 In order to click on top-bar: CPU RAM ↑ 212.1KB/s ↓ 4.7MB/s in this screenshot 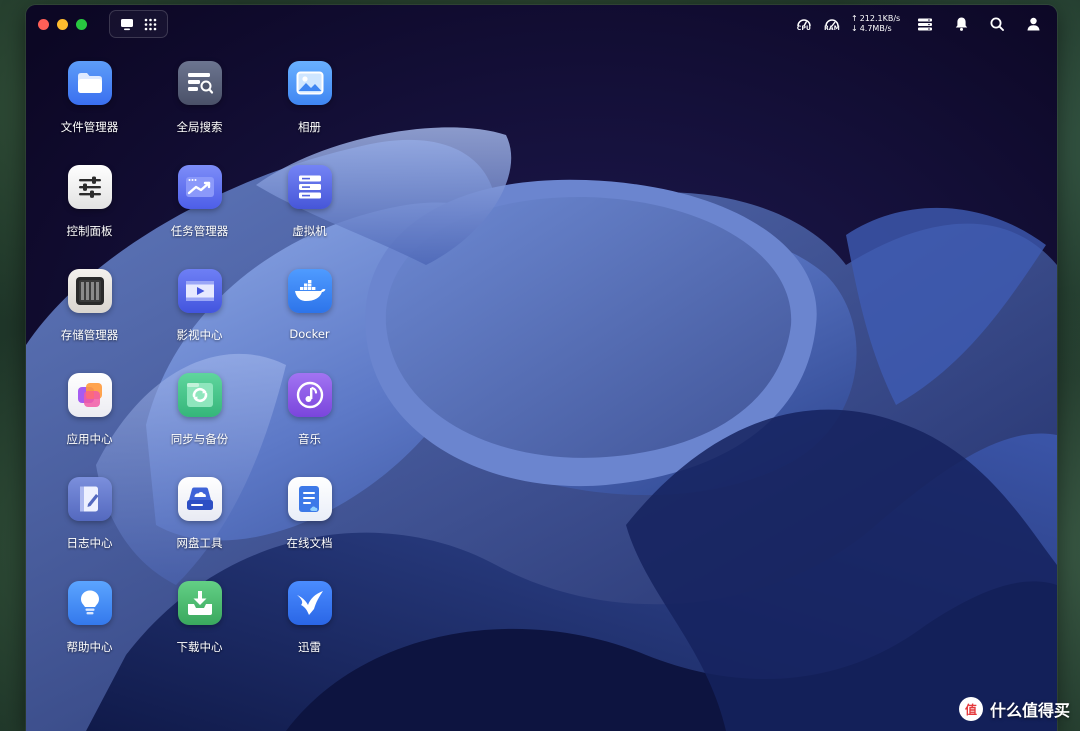, I will do `click(541, 24)`.